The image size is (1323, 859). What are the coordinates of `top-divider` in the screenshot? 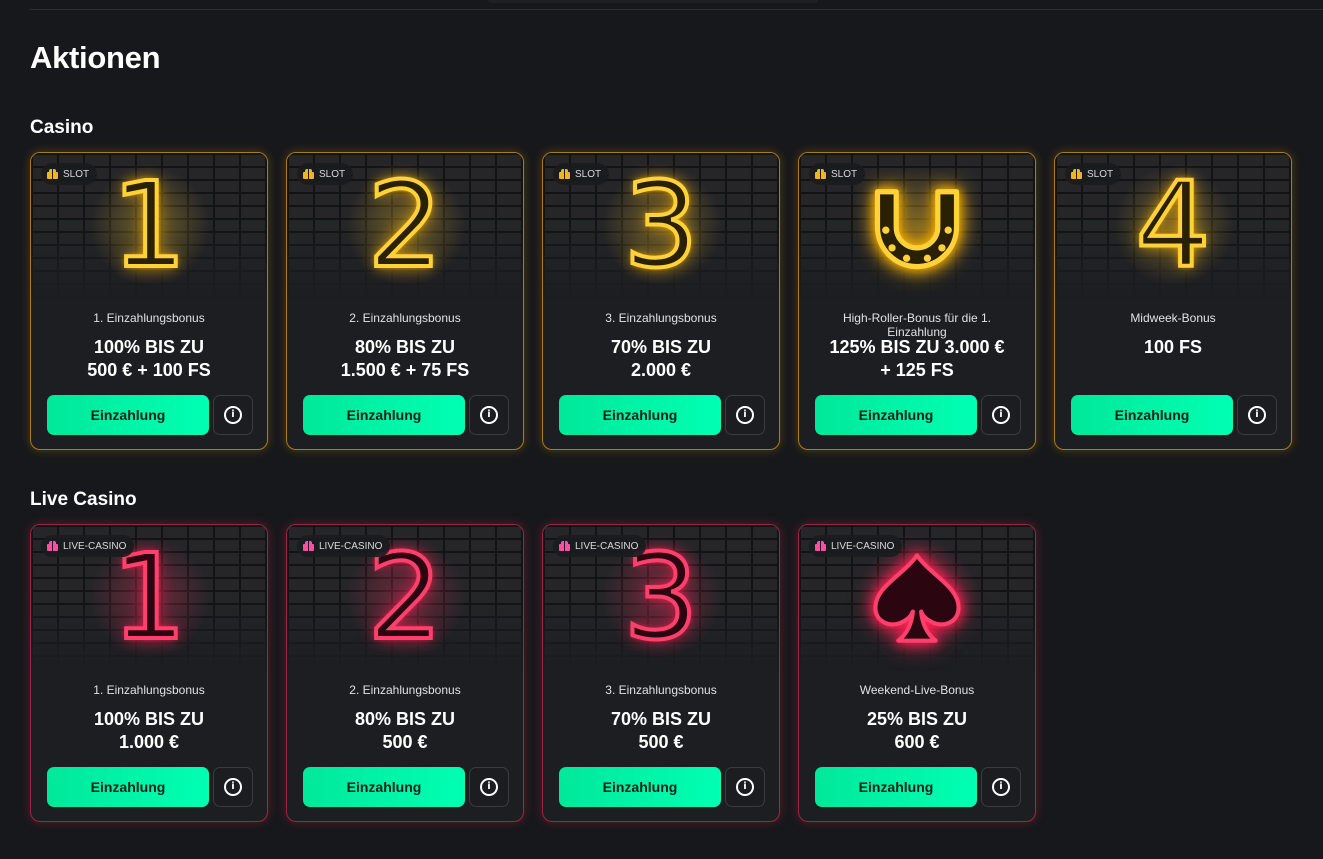 It's located at (676, 9).